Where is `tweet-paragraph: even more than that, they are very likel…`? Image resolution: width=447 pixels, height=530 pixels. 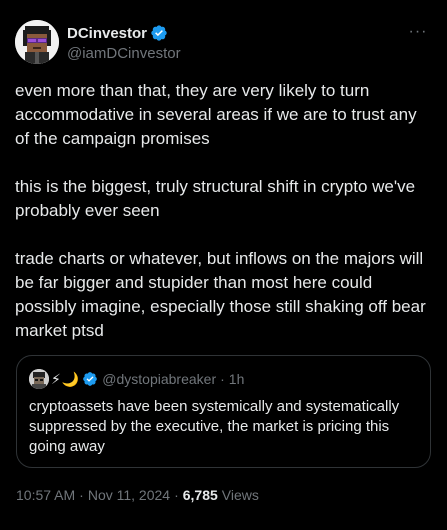
tweet-paragraph: even more than that, they are very likel… is located at coordinates (216, 114).